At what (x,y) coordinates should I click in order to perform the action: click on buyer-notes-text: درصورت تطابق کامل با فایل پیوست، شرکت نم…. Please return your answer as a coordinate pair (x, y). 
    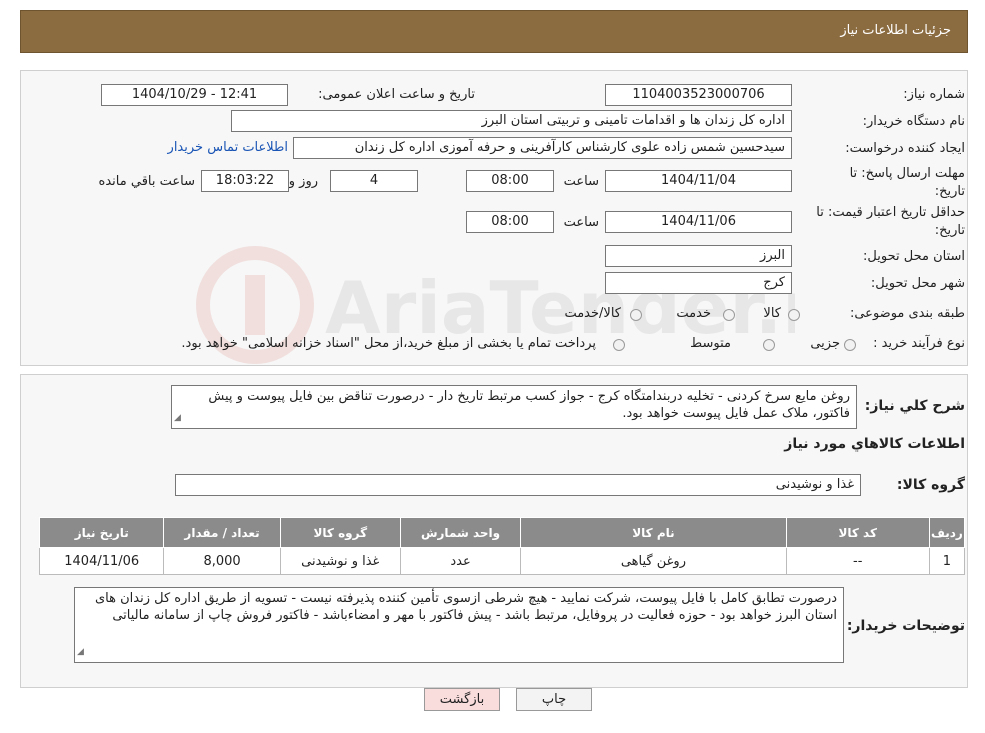
    Looking at the image, I should click on (466, 607).